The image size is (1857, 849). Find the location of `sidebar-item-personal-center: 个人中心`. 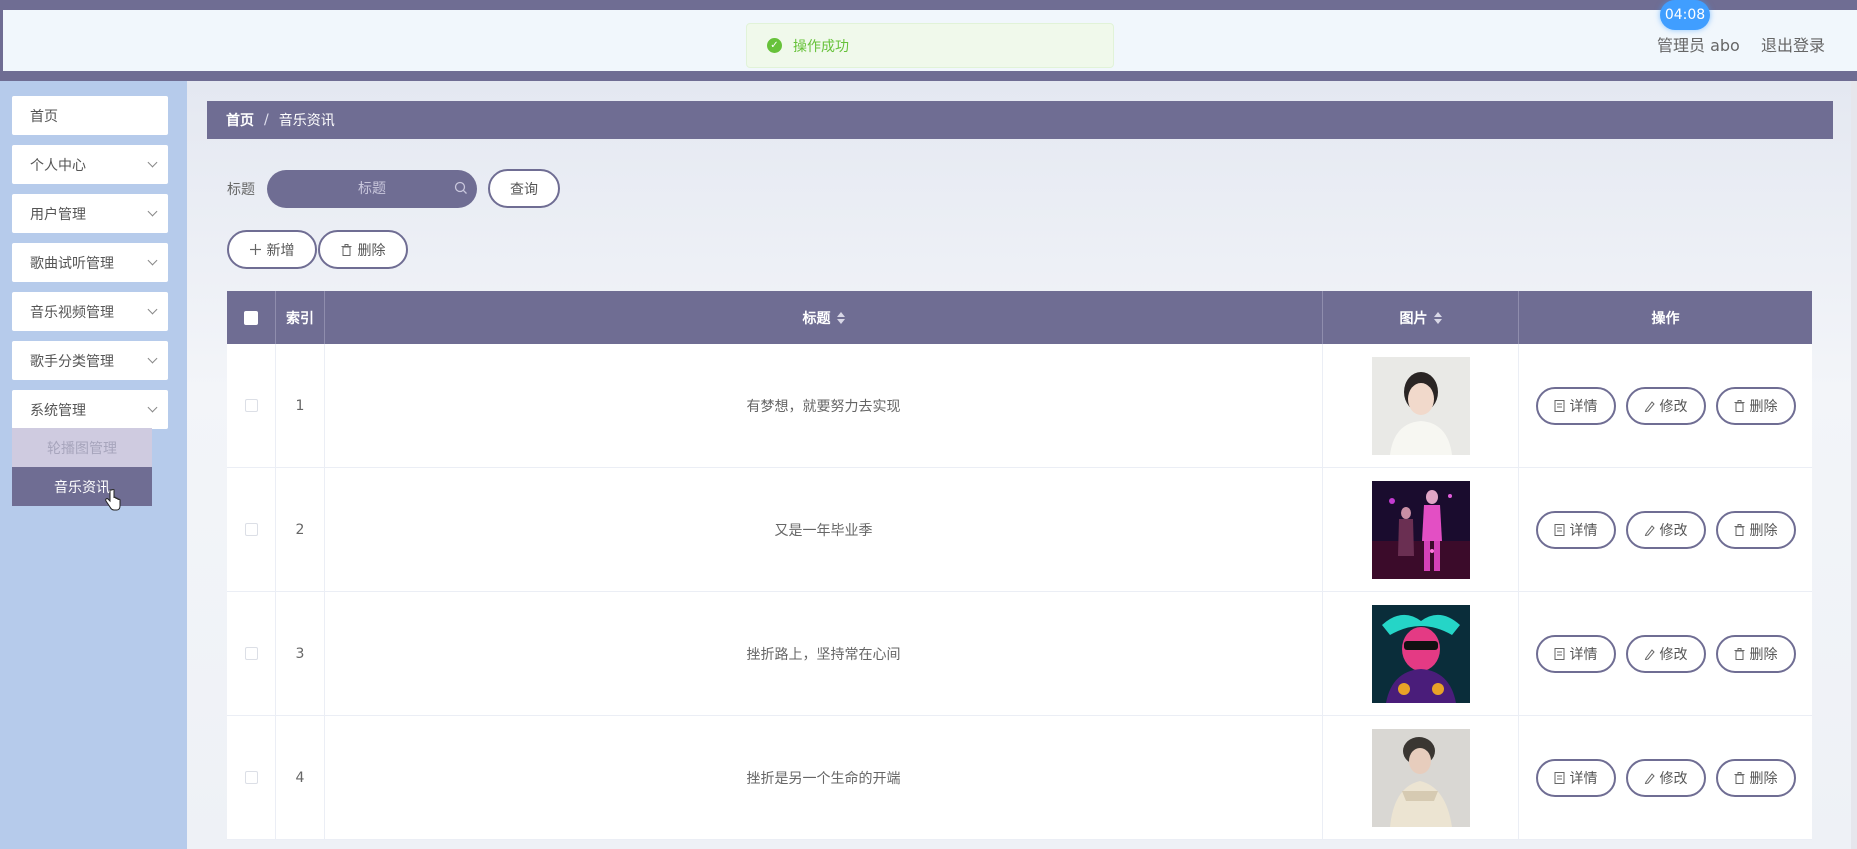

sidebar-item-personal-center: 个人中心 is located at coordinates (90, 164).